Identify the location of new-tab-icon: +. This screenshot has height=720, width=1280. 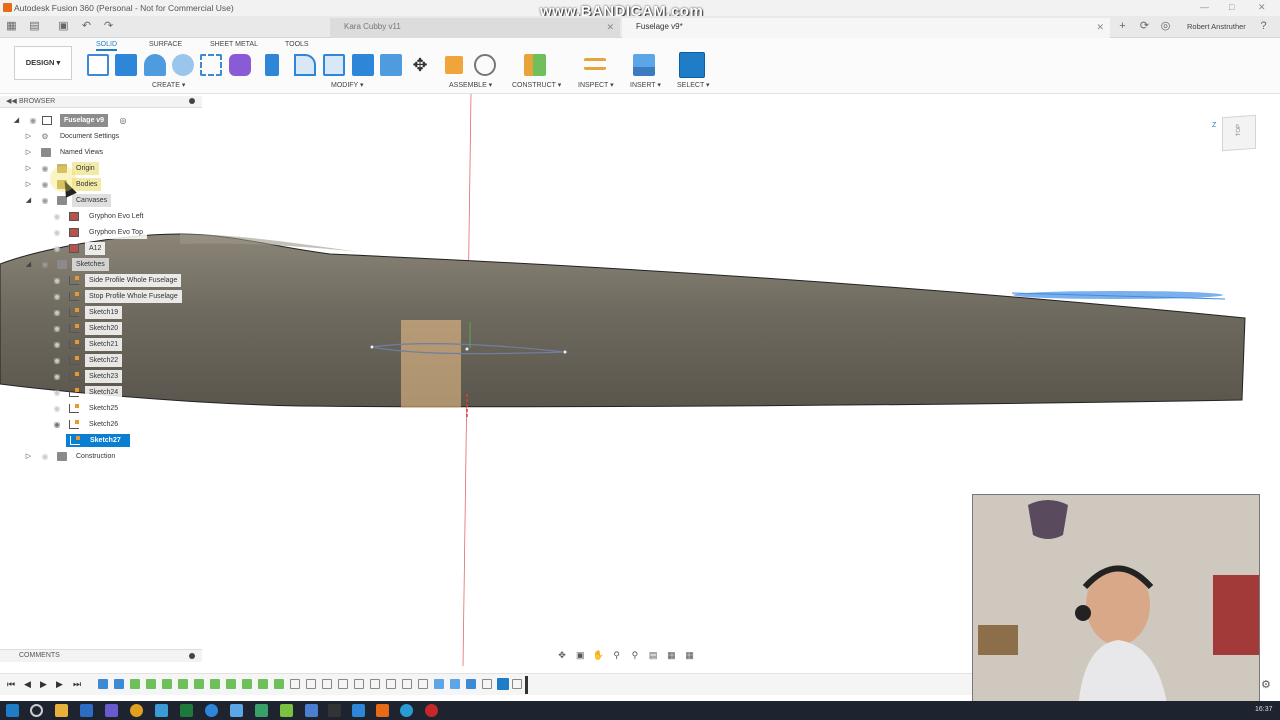
(1122, 26).